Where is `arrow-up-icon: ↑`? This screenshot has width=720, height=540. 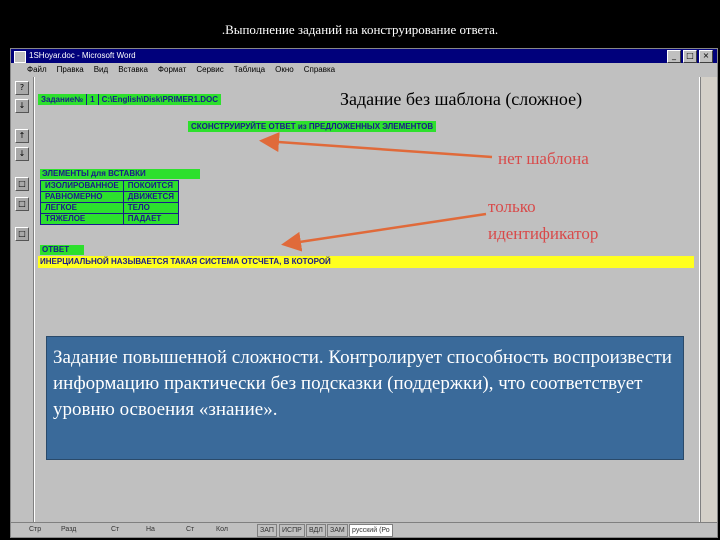
arrow-up-icon: ↑ is located at coordinates (22, 136).